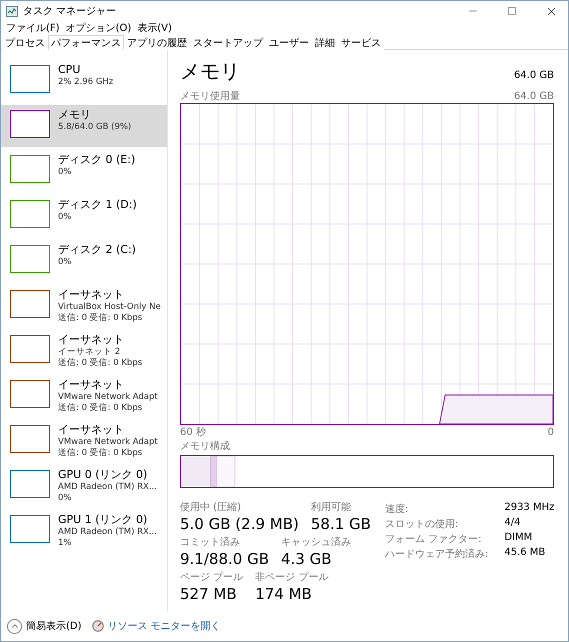  What do you see at coordinates (164, 626) in the screenshot?
I see `resource-monitor-link: リソース モニターを開く` at bounding box center [164, 626].